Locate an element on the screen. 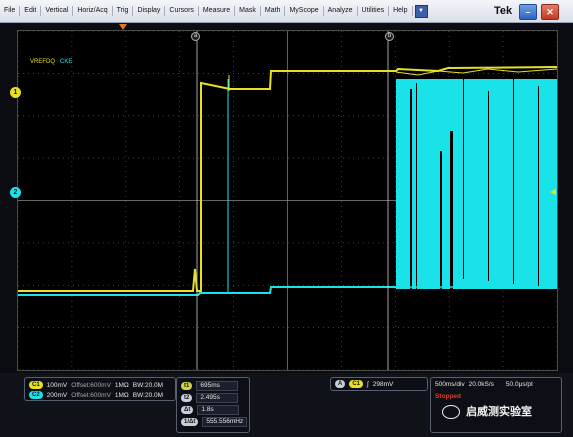 The width and height of the screenshot is (573, 437). trigger-position-icon is located at coordinates (123, 27).